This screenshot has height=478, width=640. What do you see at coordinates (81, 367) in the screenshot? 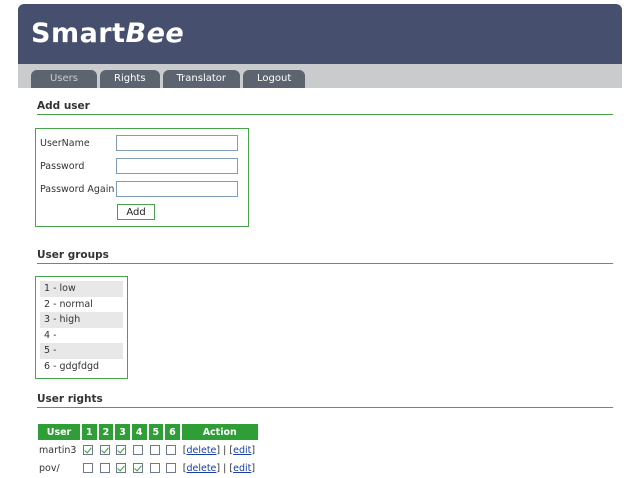
I see `group-item: 6 - gdgfdgd` at bounding box center [81, 367].